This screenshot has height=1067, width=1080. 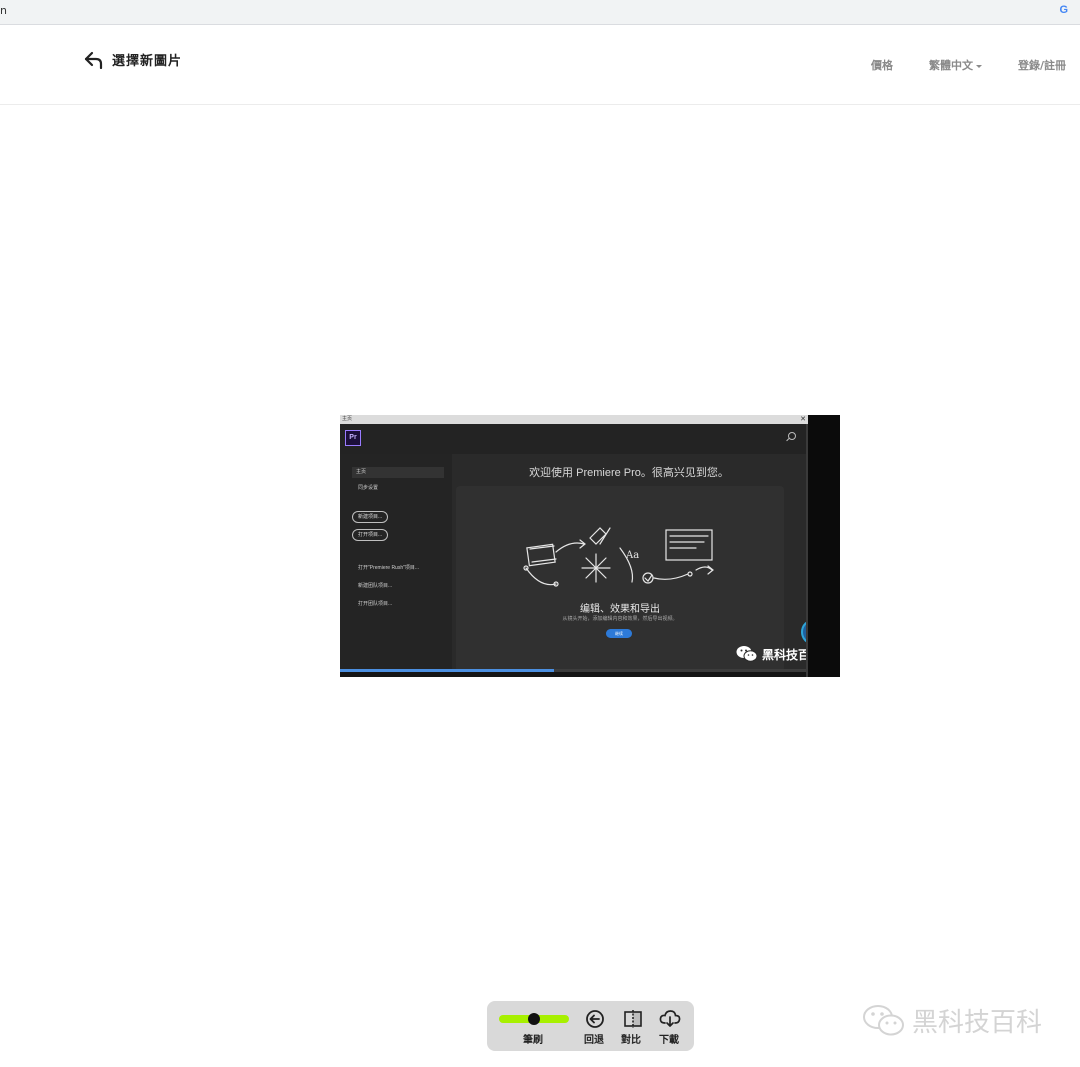 What do you see at coordinates (590, 674) in the screenshot?
I see `embedded-bottom-strip` at bounding box center [590, 674].